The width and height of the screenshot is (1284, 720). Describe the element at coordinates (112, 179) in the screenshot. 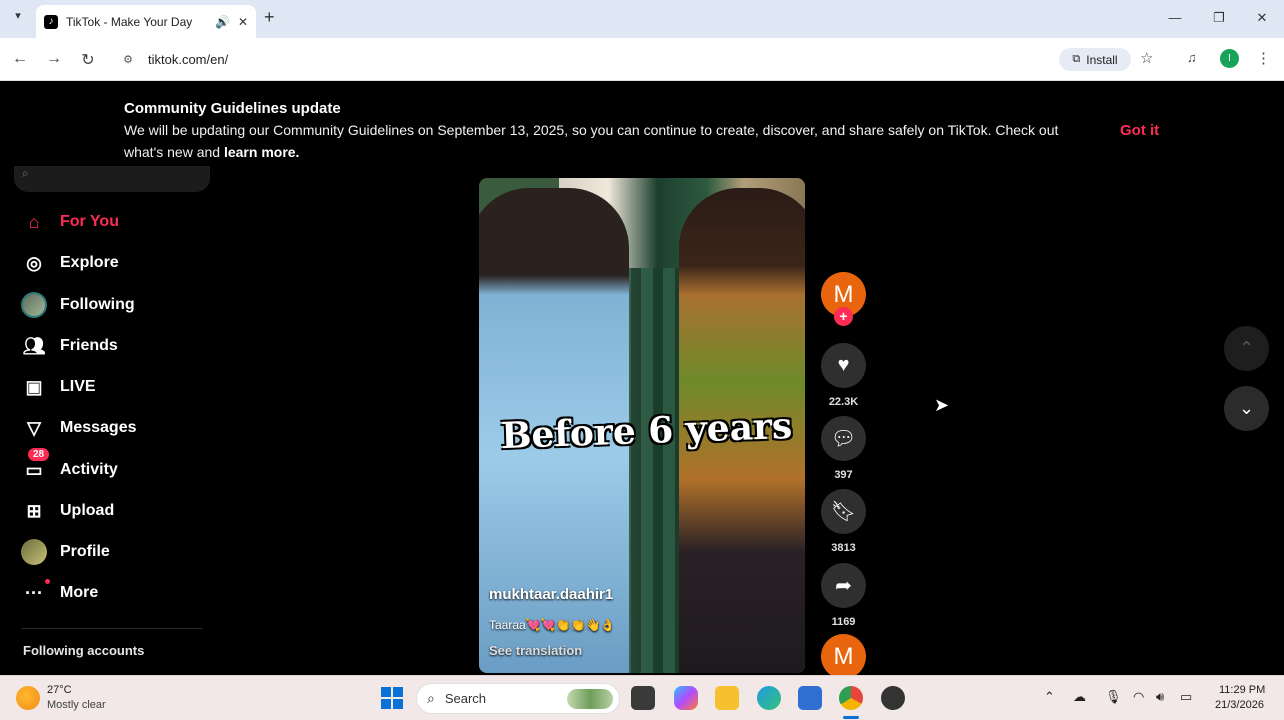

I see `search-input: ⌕` at that location.